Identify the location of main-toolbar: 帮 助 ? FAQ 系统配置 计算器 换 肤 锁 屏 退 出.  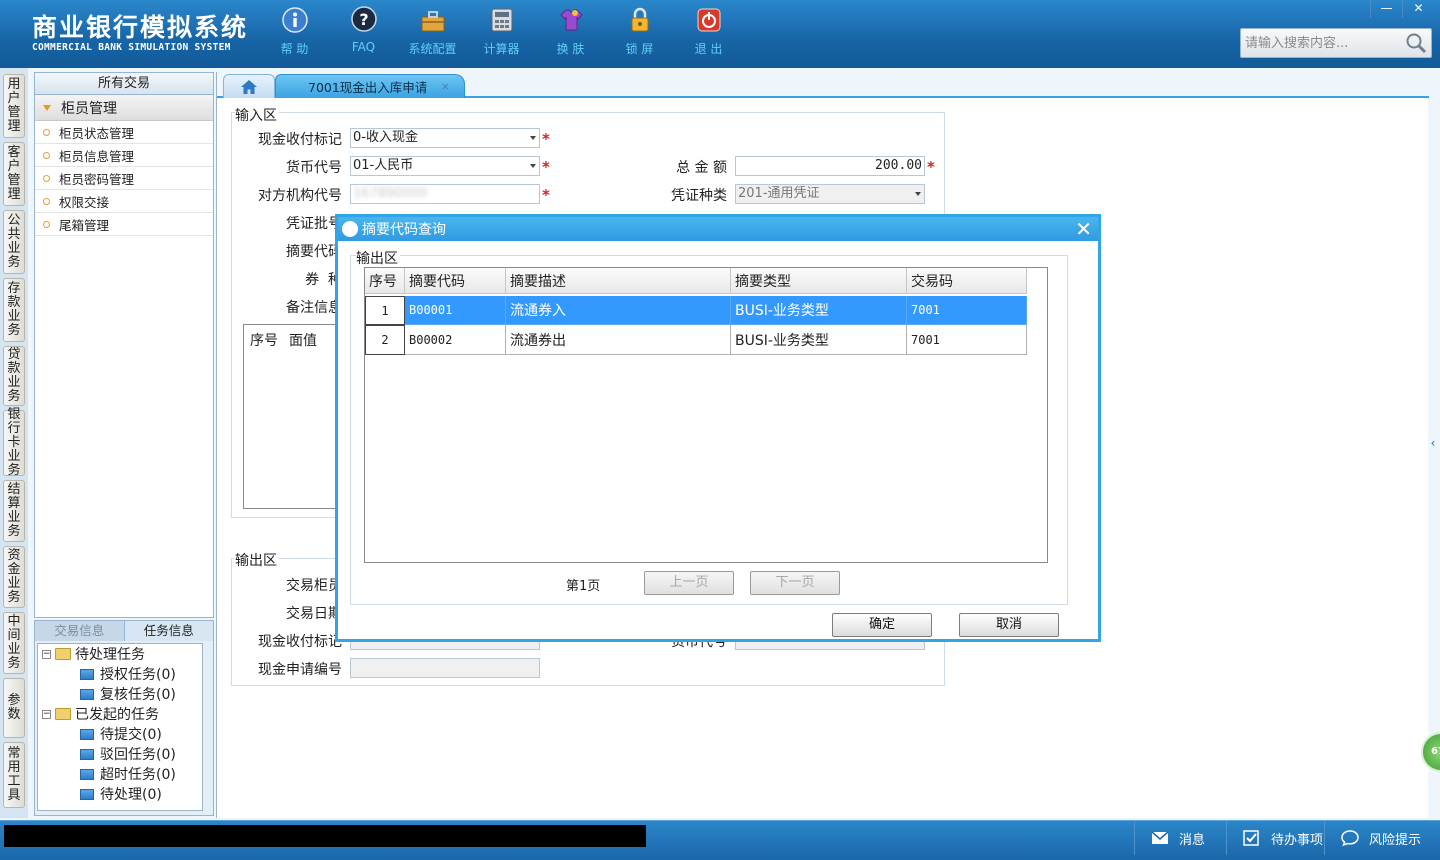
(501, 34).